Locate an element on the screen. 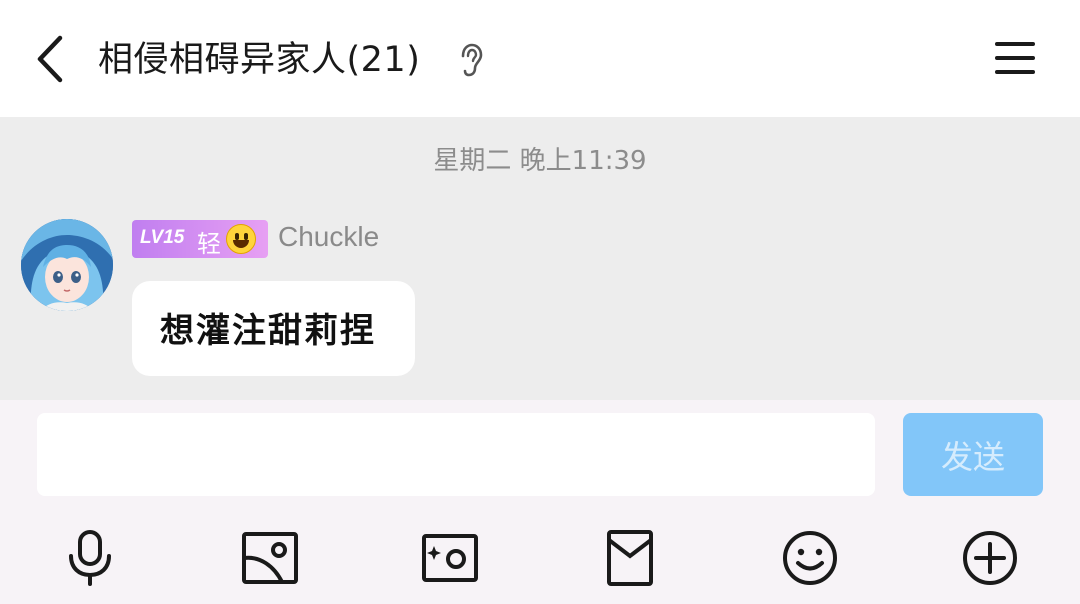  image-icon is located at coordinates (270, 558).